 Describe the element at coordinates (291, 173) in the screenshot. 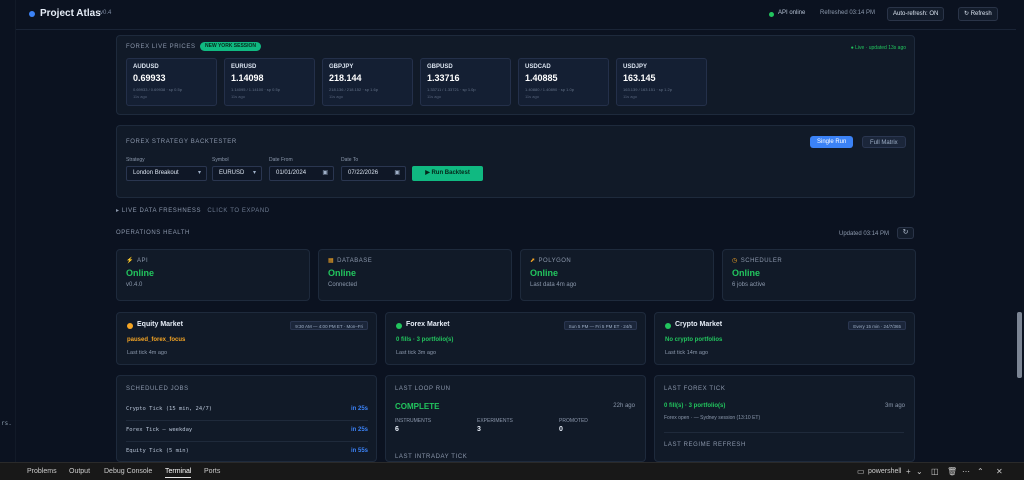

I see `date-from-value: 01/01/2024` at that location.